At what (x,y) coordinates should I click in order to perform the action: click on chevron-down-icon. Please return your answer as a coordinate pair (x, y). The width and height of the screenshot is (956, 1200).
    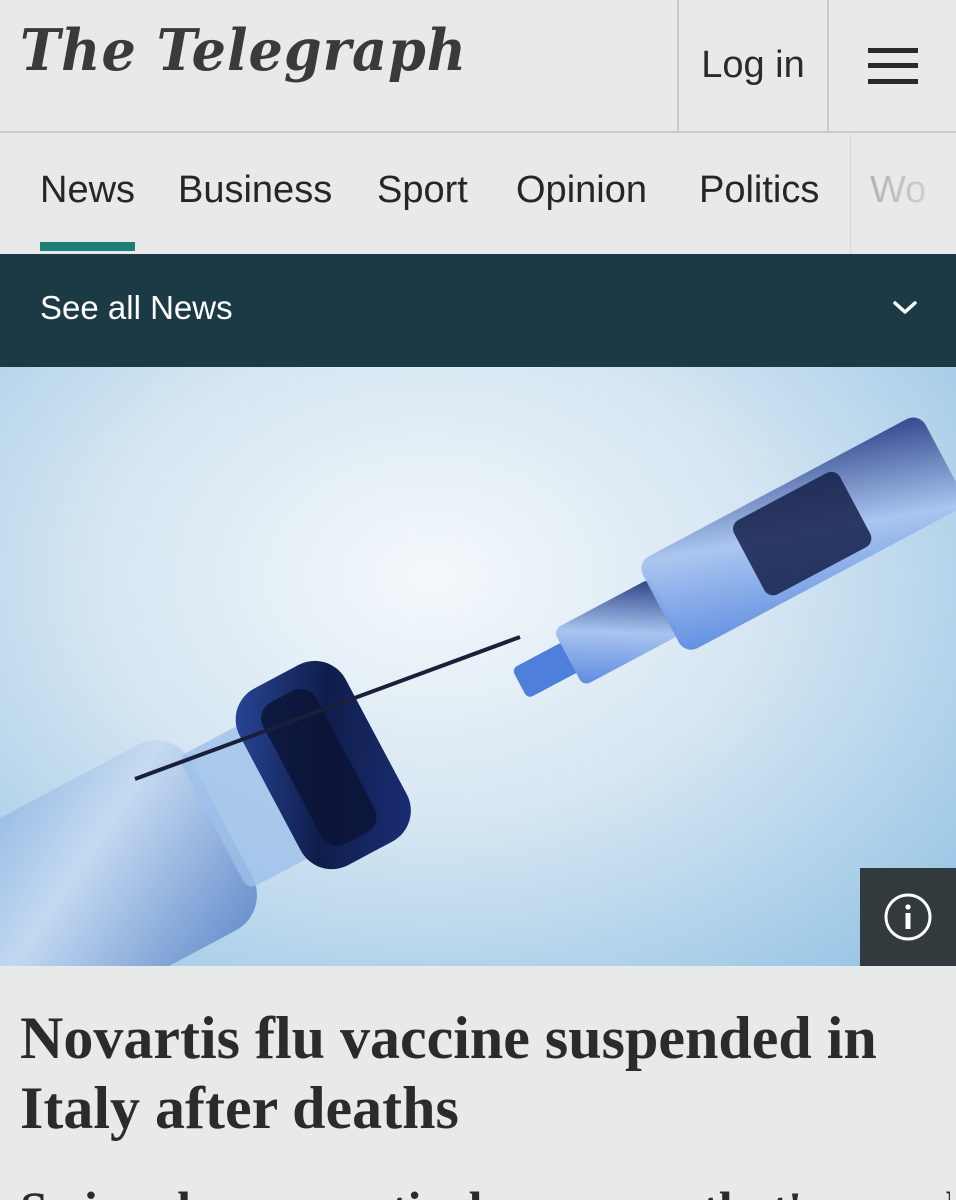
    Looking at the image, I should click on (905, 308).